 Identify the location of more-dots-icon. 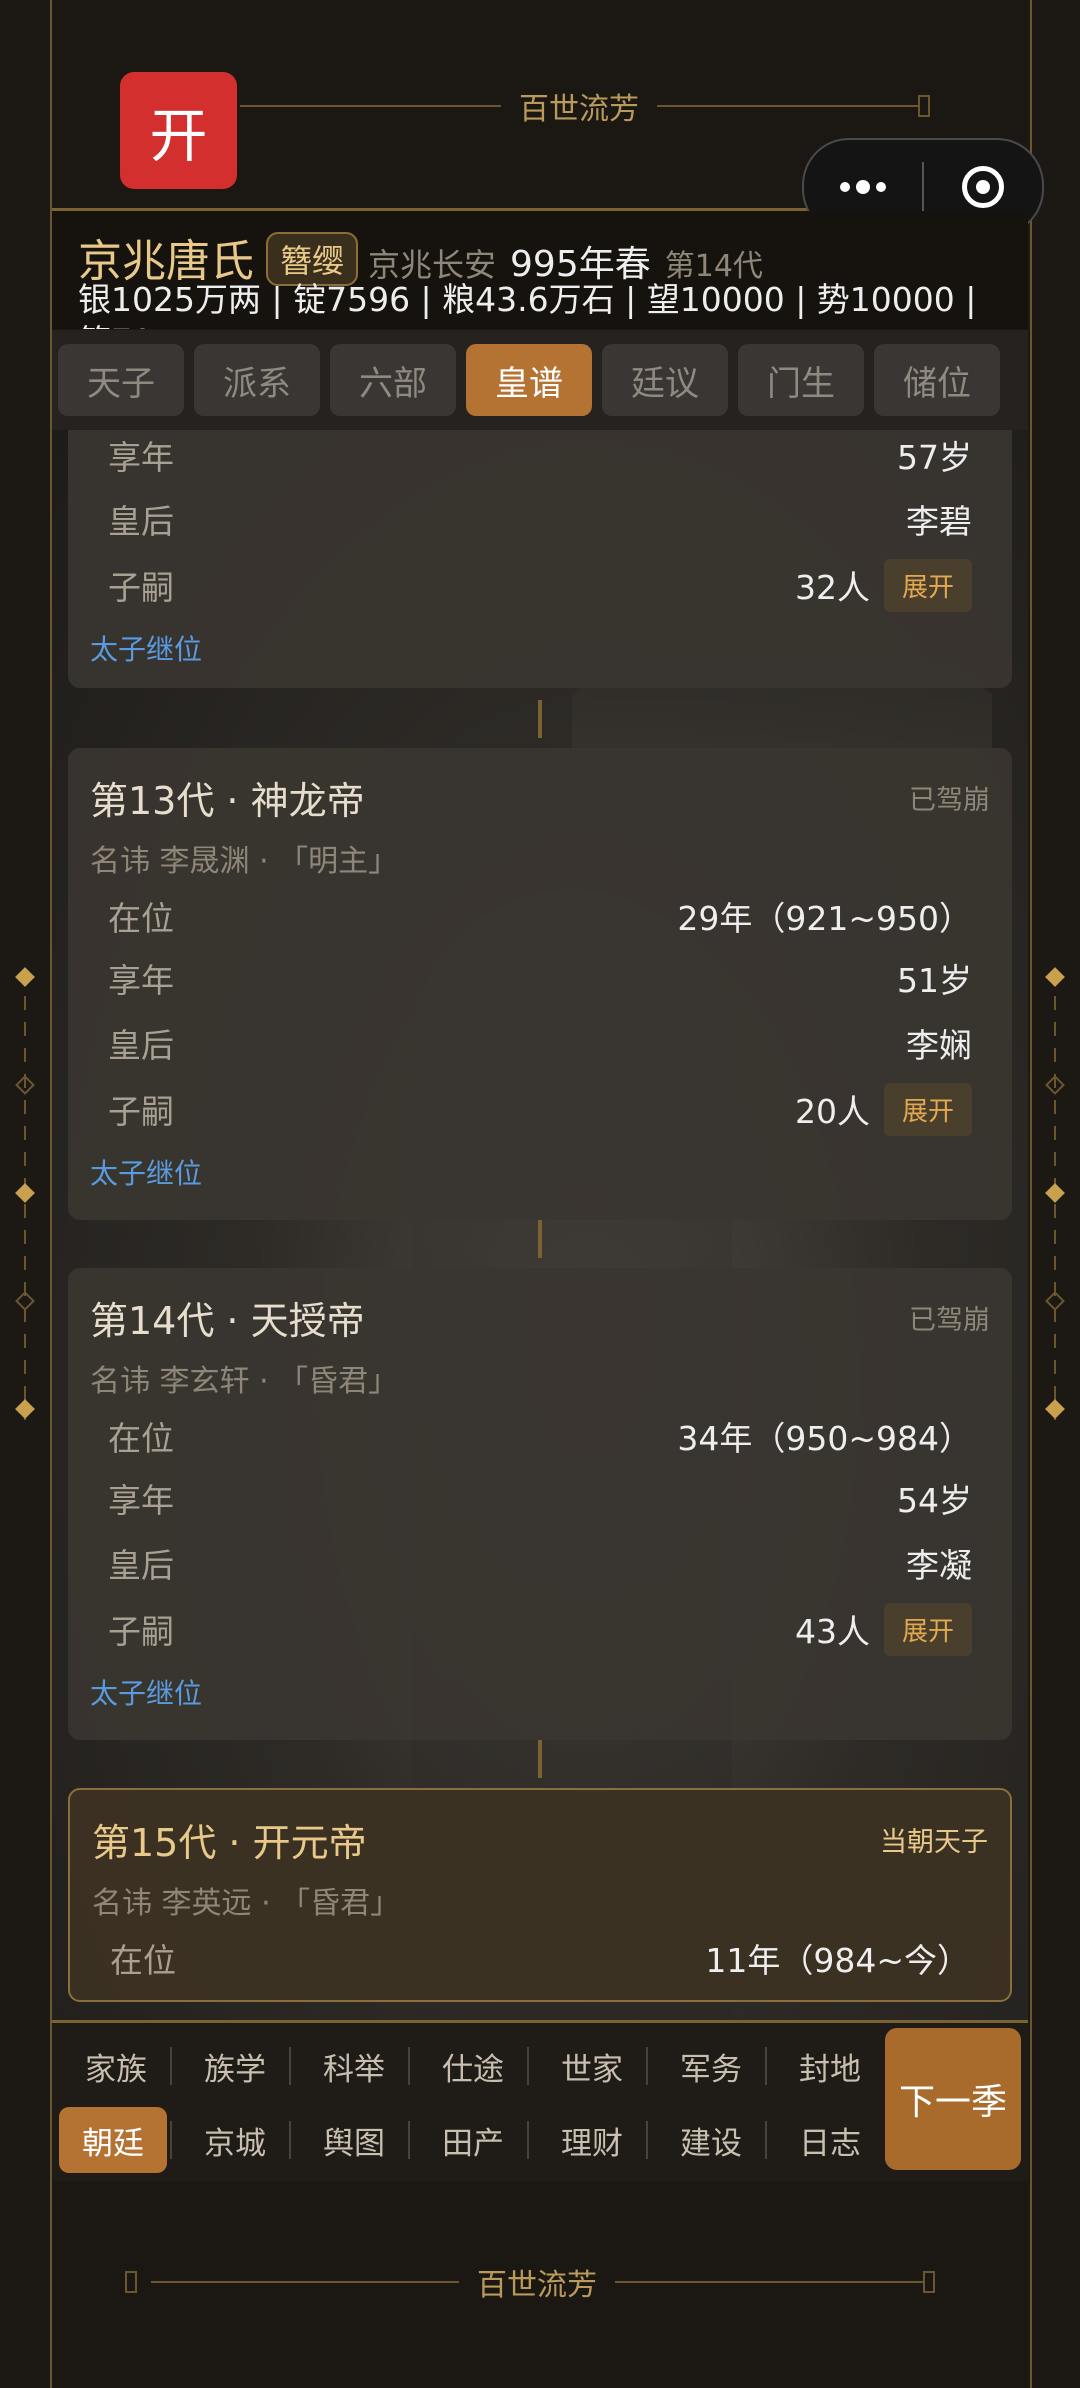
(863, 187).